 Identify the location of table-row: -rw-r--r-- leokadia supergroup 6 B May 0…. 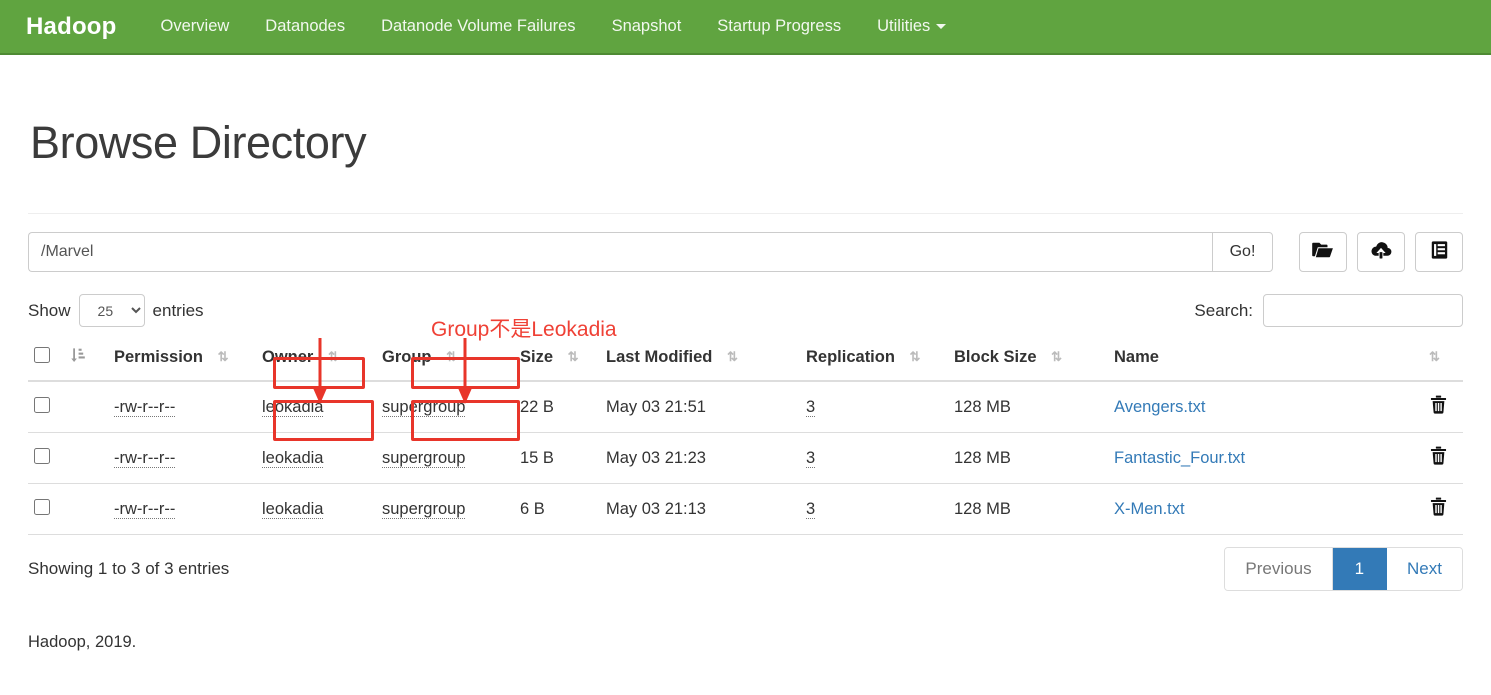
(745, 509).